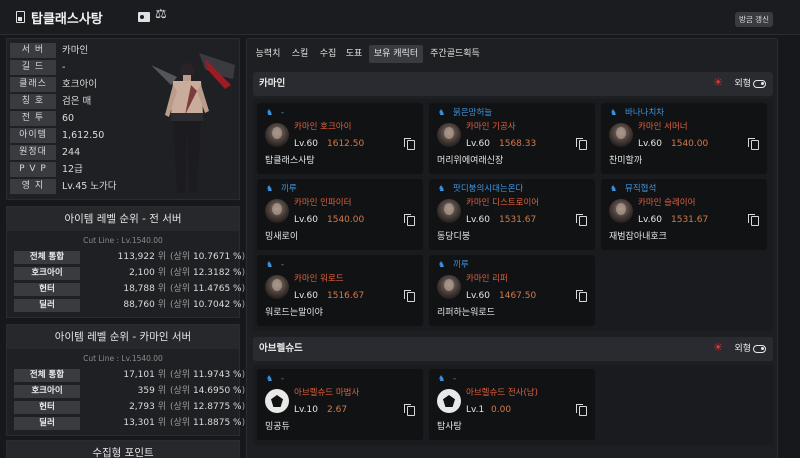 This screenshot has width=800, height=458. What do you see at coordinates (638, 237) in the screenshot?
I see `character-name: 재범잡아내호크` at bounding box center [638, 237].